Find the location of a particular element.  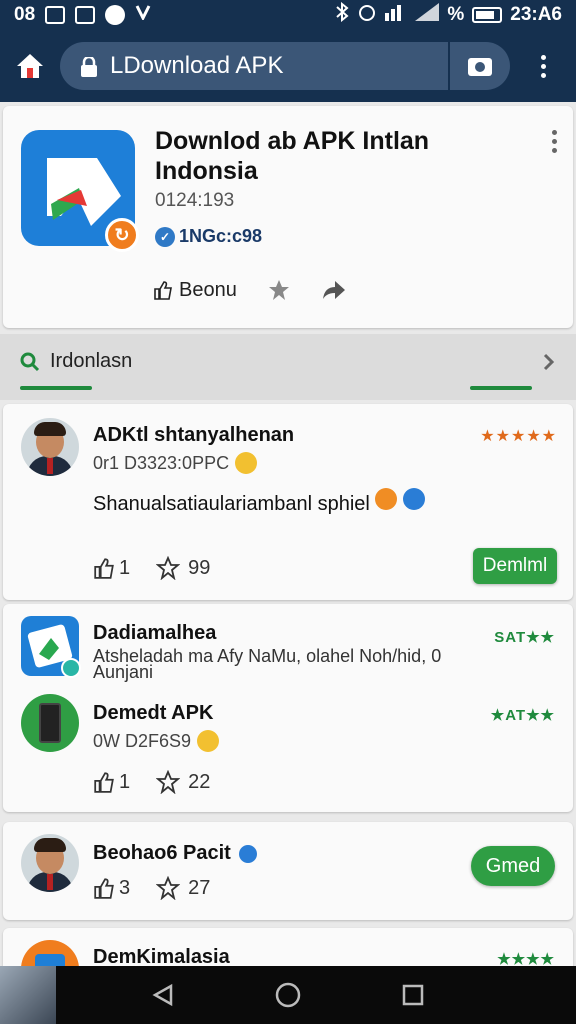

phone-app-icon is located at coordinates (50, 723).